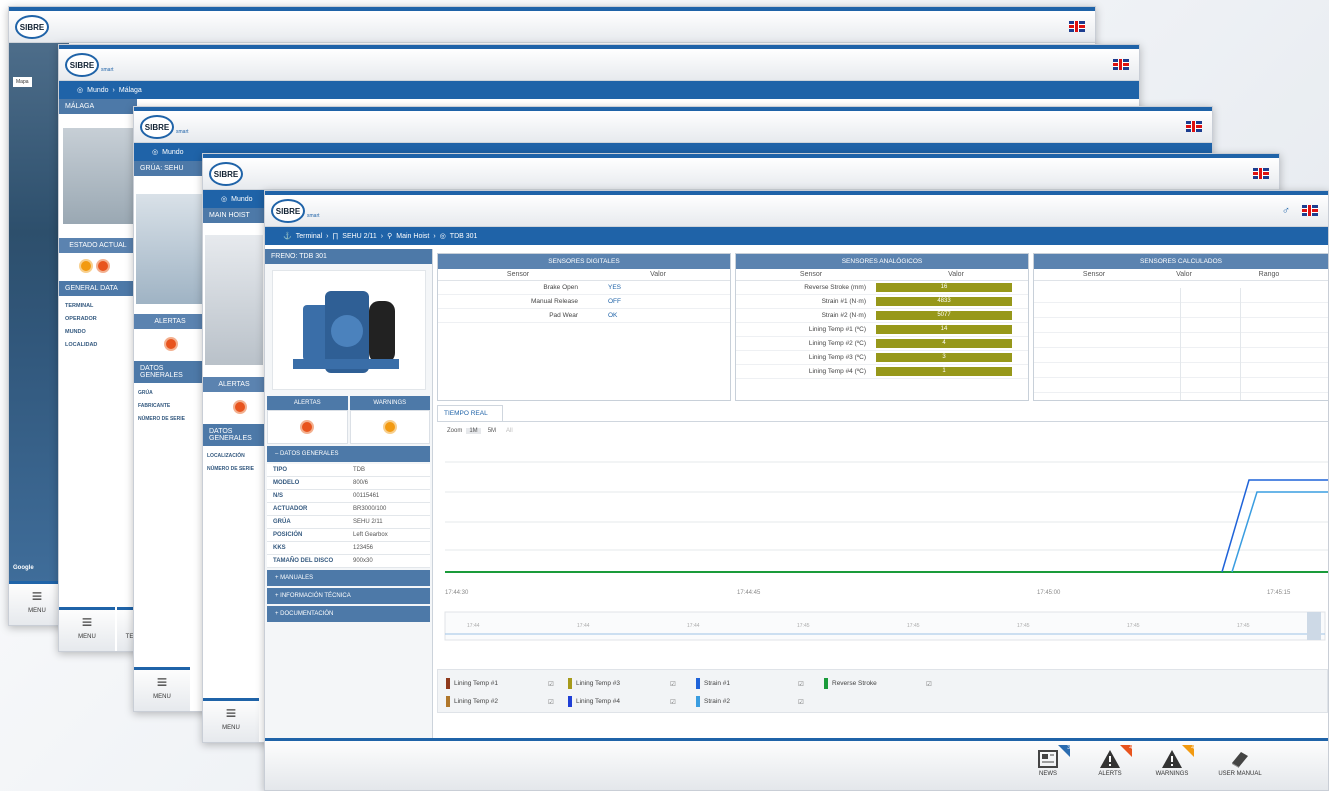  I want to click on table-title: SENSORES DIGITALES, so click(584, 261).